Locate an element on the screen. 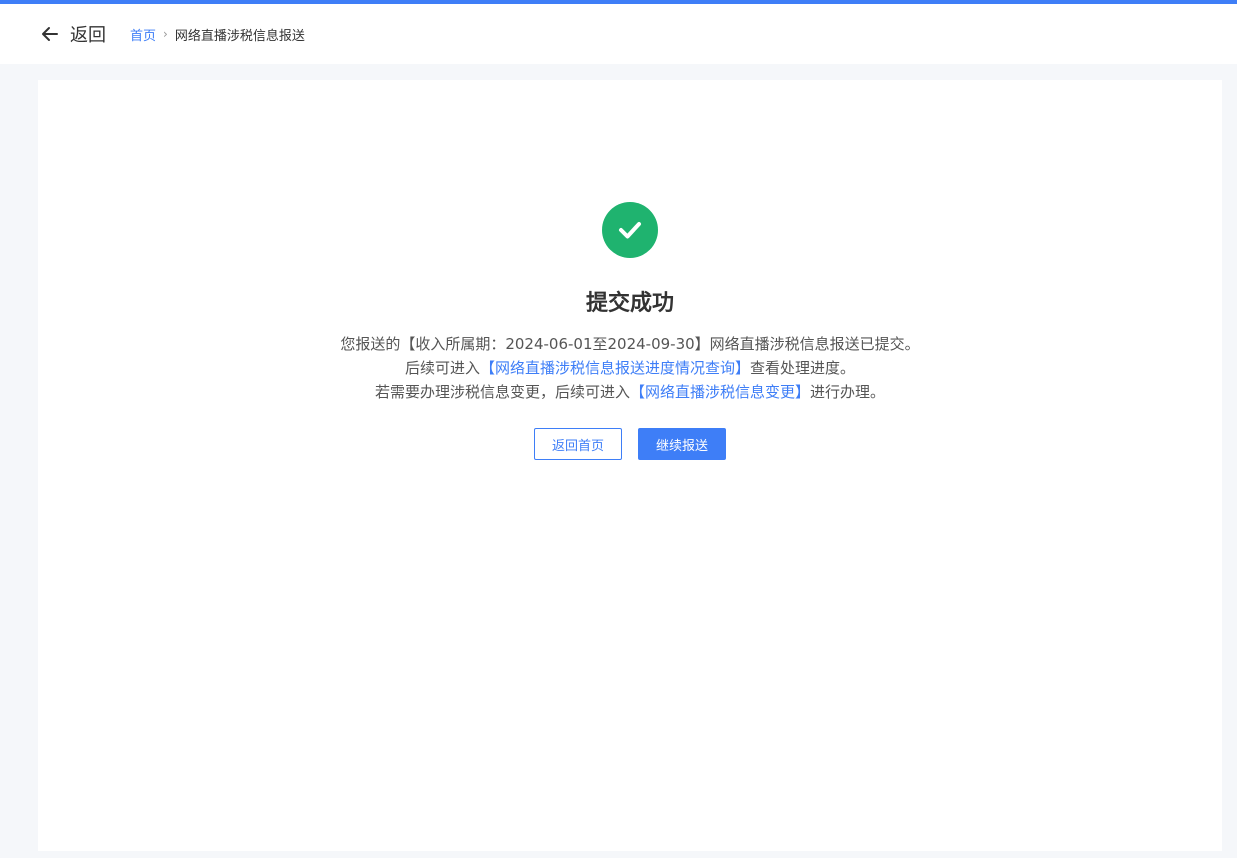 The width and height of the screenshot is (1237, 858). line2-prefix: 后续可进入 is located at coordinates (442, 368).